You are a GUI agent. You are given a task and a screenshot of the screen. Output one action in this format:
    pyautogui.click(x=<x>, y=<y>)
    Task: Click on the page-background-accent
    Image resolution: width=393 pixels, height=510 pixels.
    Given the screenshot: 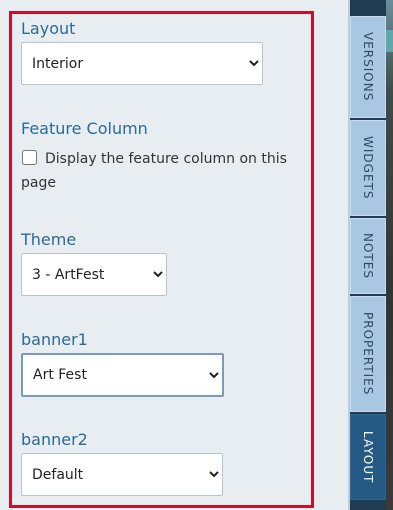 What is the action you would take?
    pyautogui.click(x=389, y=41)
    